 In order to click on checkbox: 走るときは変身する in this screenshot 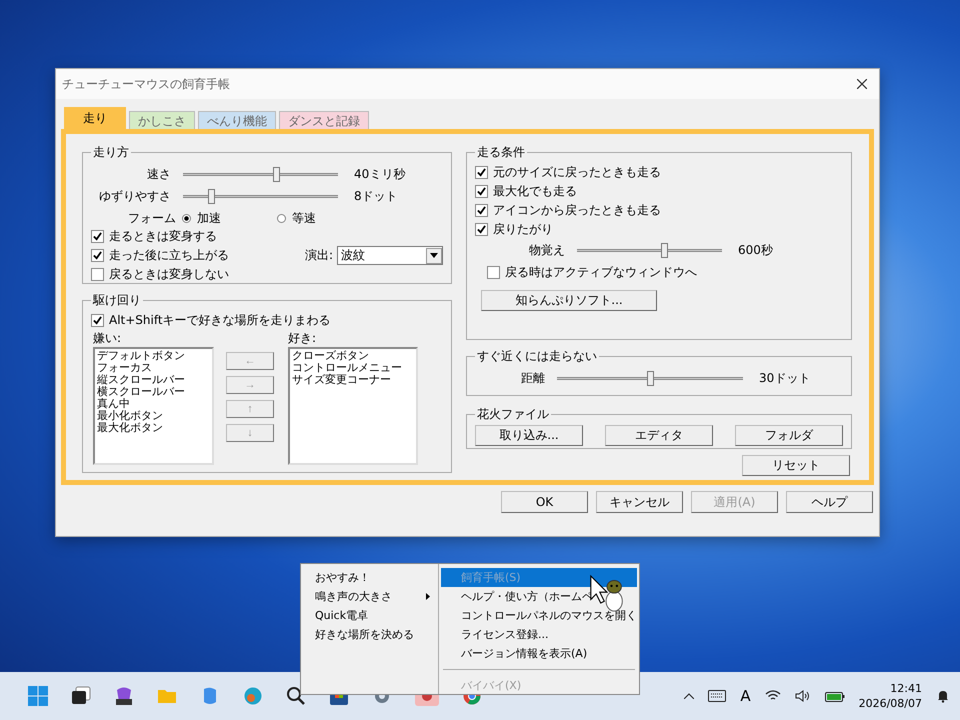, I will do `click(160, 236)`.